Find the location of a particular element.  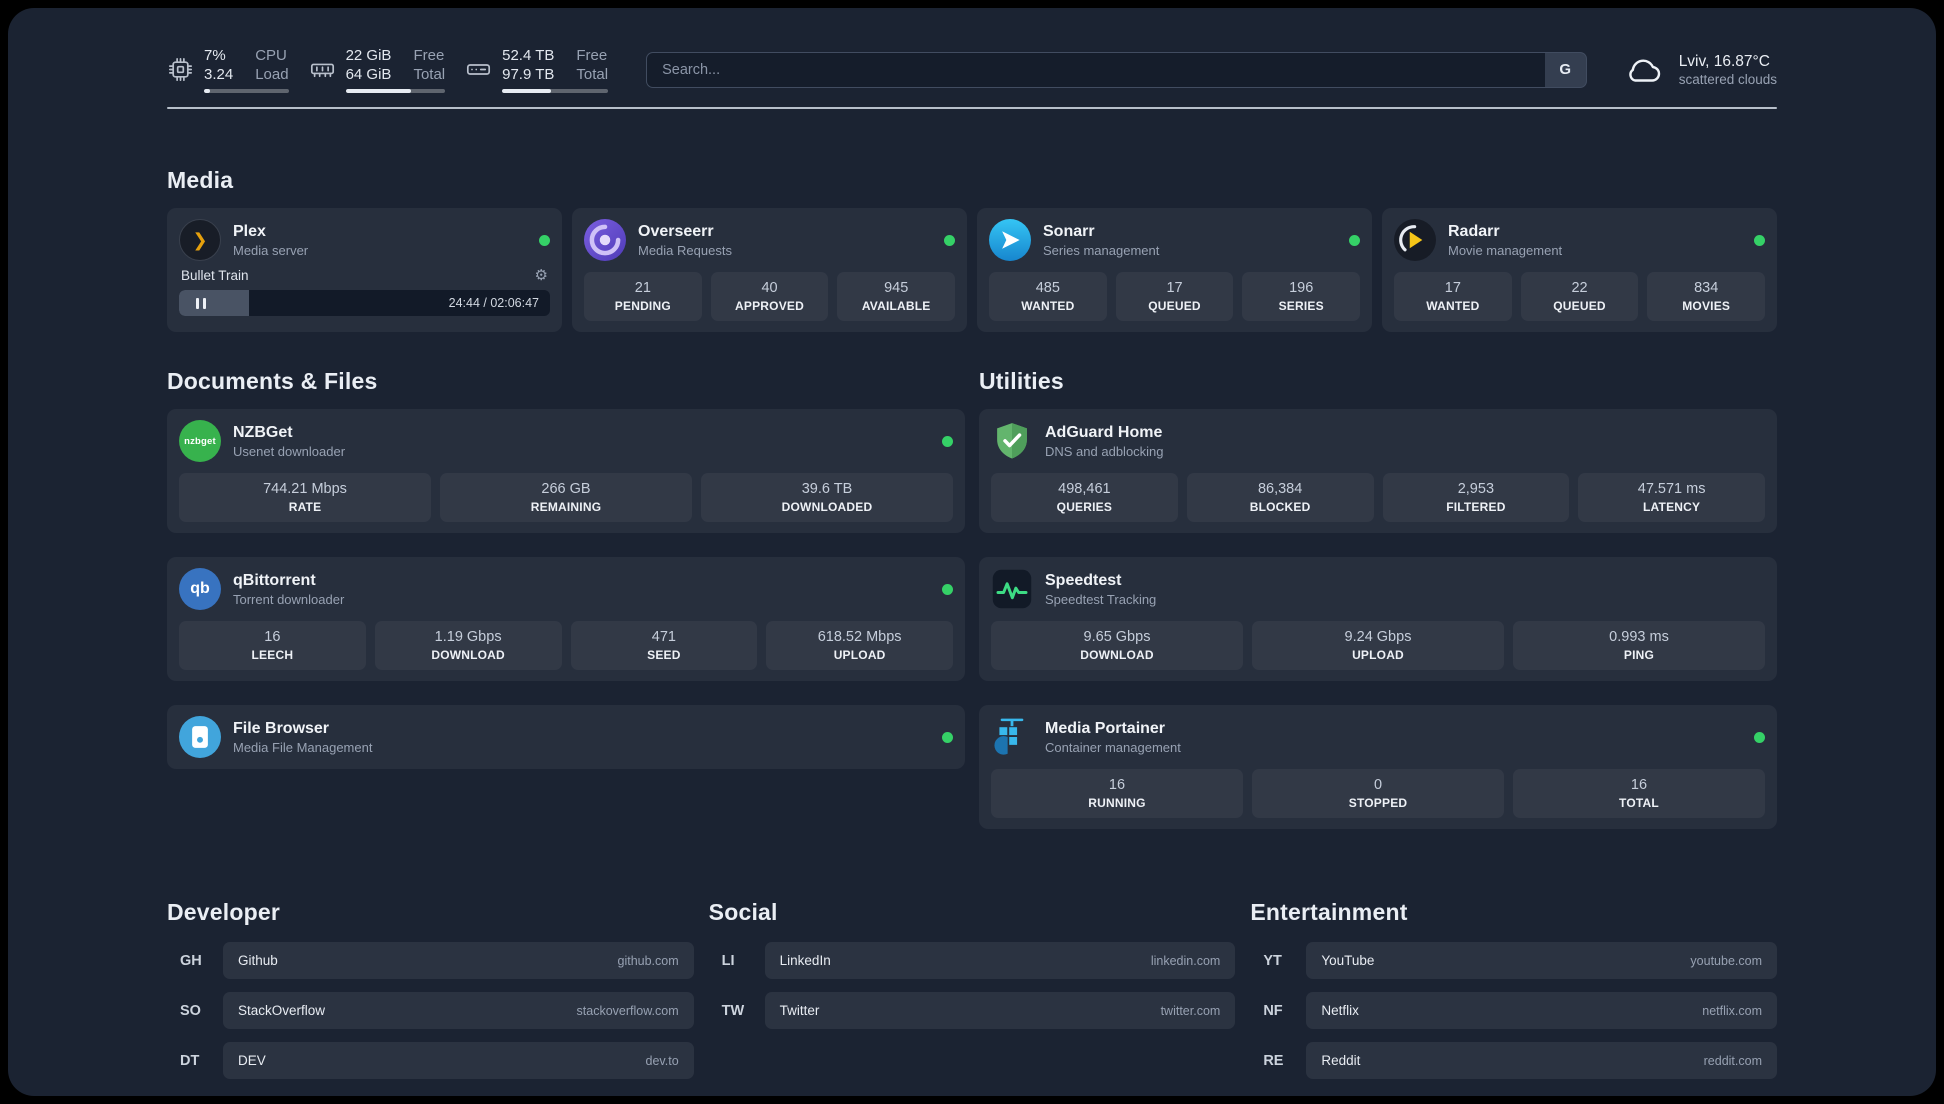

pause-button is located at coordinates (201, 303).